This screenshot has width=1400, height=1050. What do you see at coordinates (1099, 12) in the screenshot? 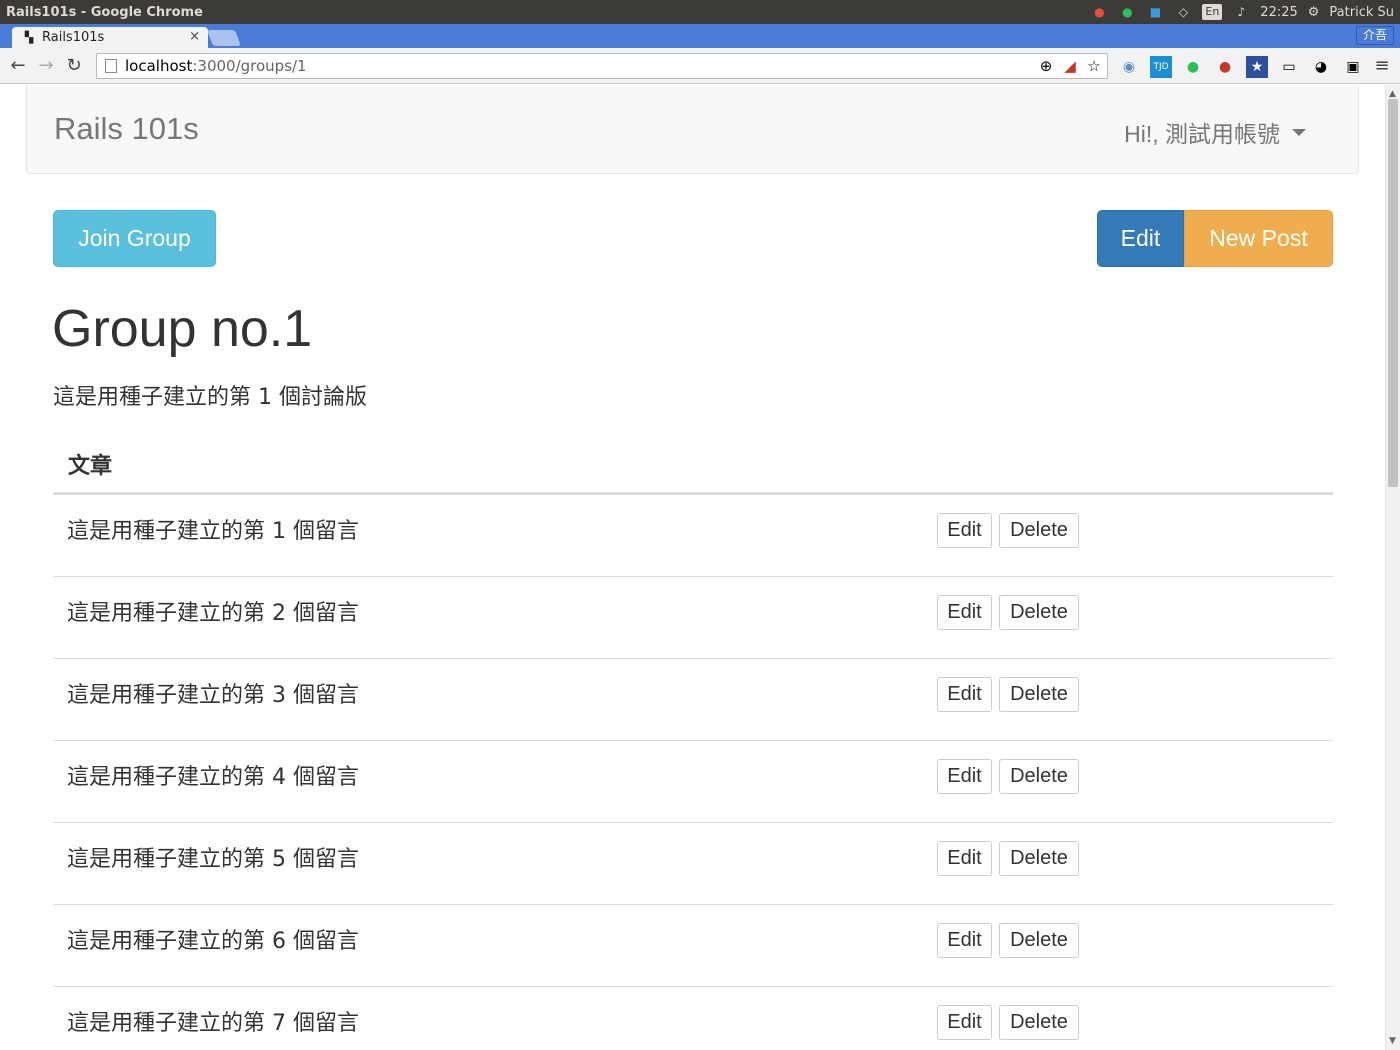
I see `chrome-icon: ●` at bounding box center [1099, 12].